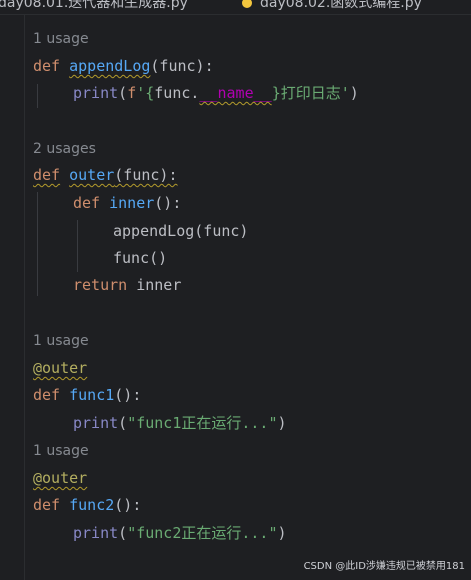 The height and width of the screenshot is (580, 471). I want to click on tab-iterators-file: day08.01.迭代器和生成器.py, so click(94, 6).